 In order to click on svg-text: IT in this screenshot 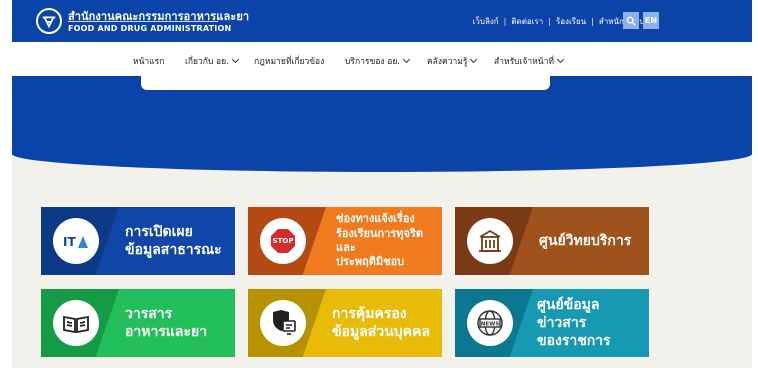, I will do `click(69, 242)`.